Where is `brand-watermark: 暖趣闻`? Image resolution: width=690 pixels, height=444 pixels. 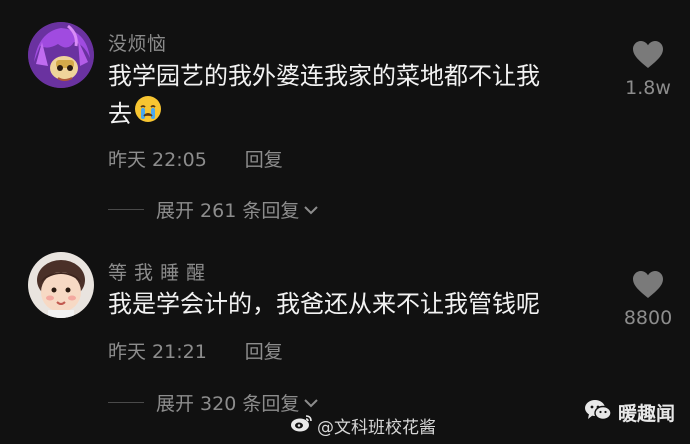 brand-watermark: 暖趣闻 is located at coordinates (629, 412).